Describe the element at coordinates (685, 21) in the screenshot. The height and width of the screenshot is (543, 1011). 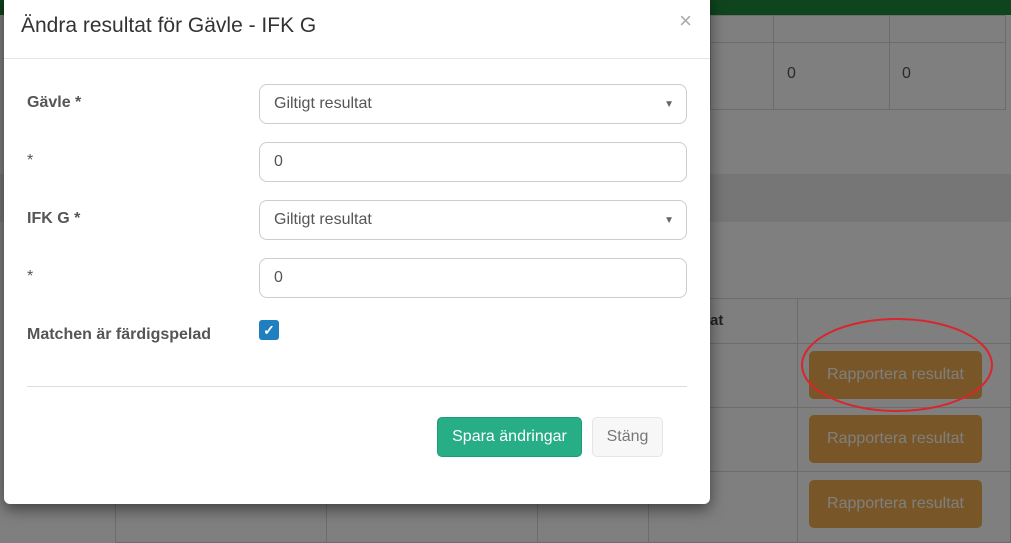
I see `close-icon: ×` at that location.